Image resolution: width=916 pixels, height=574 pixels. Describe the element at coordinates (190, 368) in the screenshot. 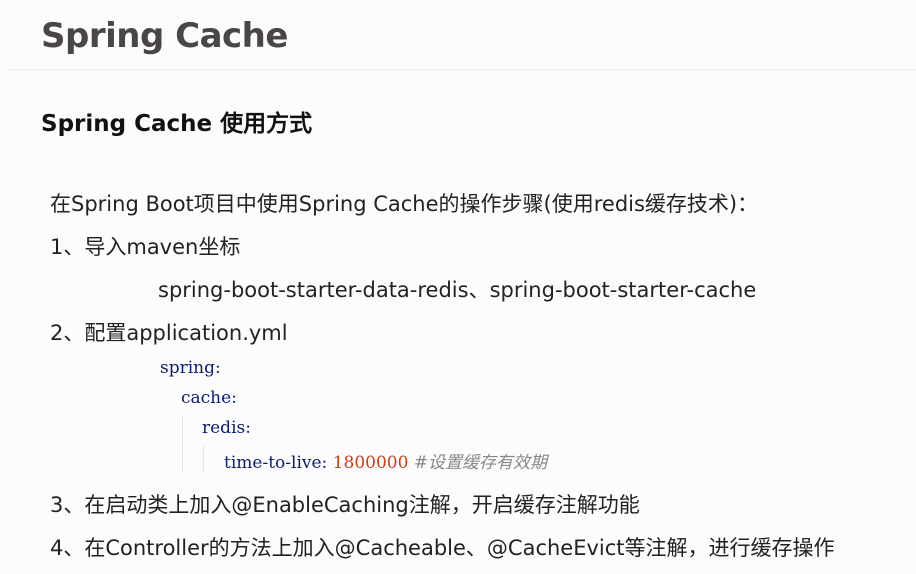

I see `yaml-line: spring:` at that location.